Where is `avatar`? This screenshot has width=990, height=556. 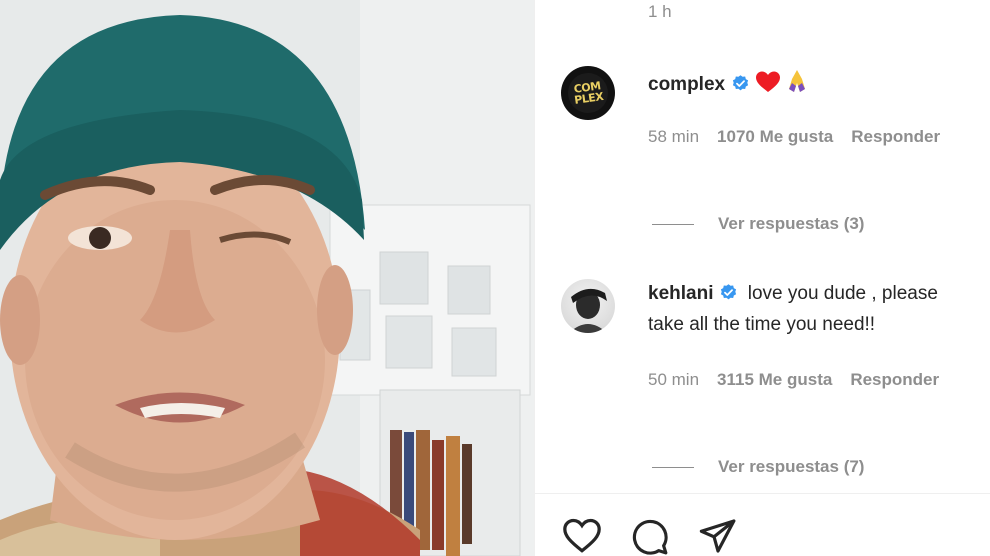
avatar is located at coordinates (588, 306).